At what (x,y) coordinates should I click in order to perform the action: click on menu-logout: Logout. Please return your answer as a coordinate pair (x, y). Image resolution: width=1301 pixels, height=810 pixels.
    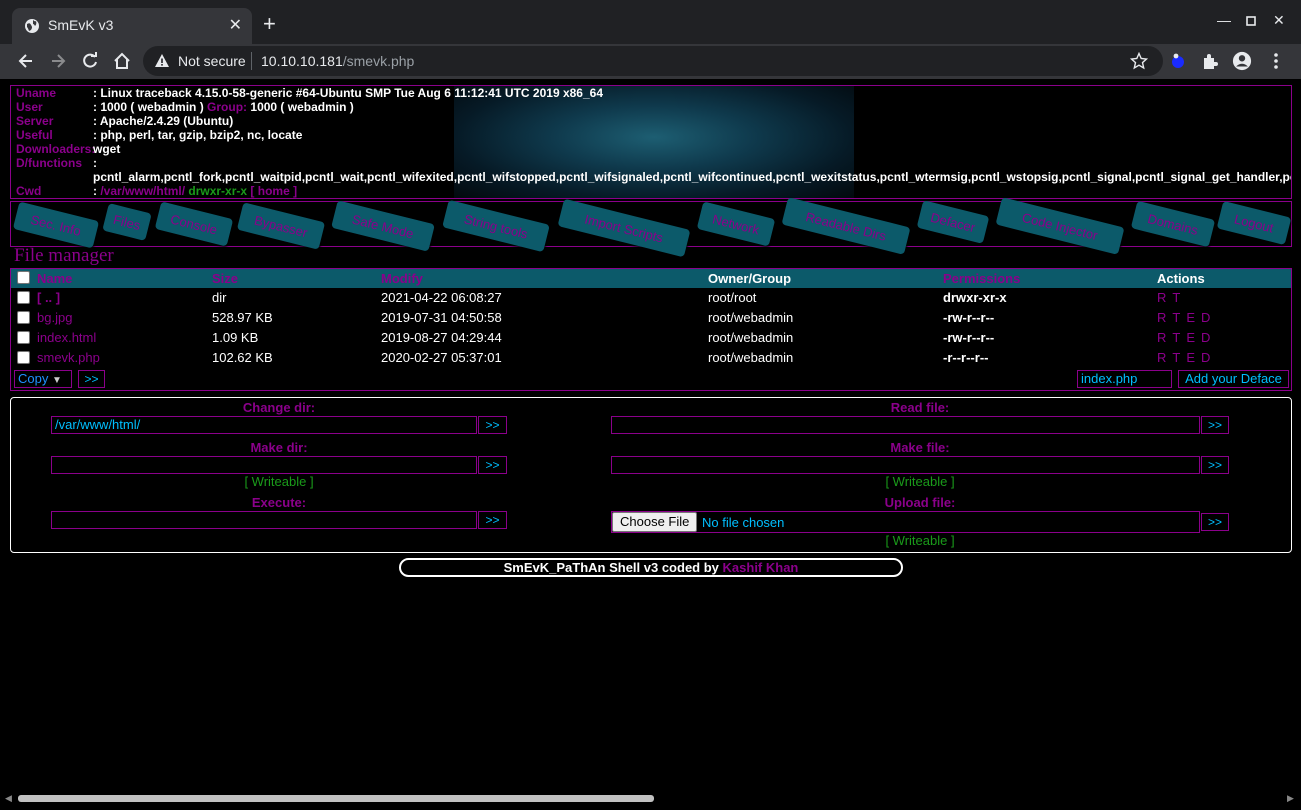
    Looking at the image, I should click on (1254, 223).